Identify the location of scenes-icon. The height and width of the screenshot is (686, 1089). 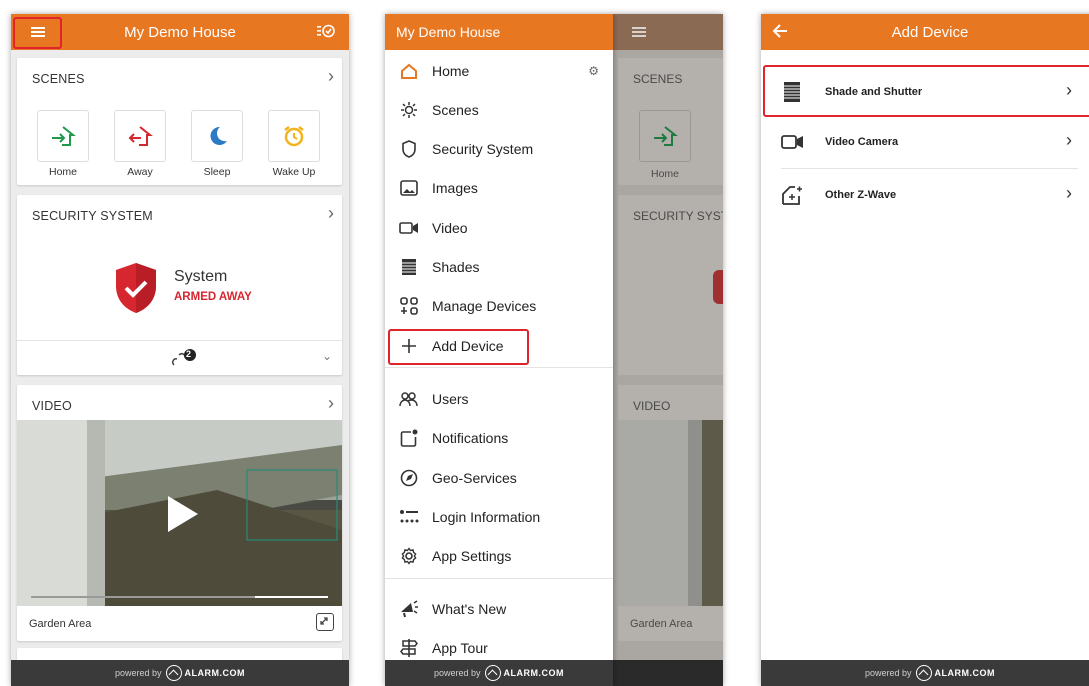
(409, 110).